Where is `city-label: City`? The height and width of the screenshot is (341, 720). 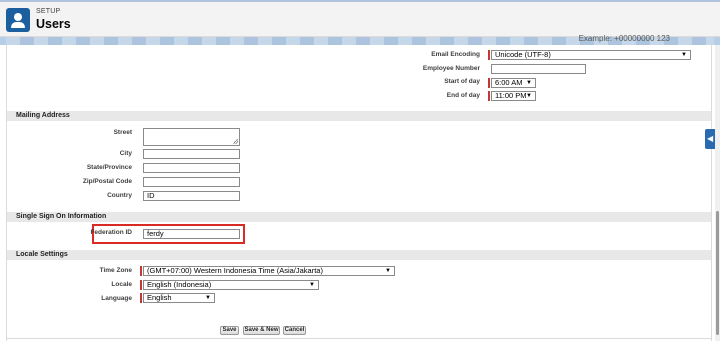 city-label: City is located at coordinates (125, 153).